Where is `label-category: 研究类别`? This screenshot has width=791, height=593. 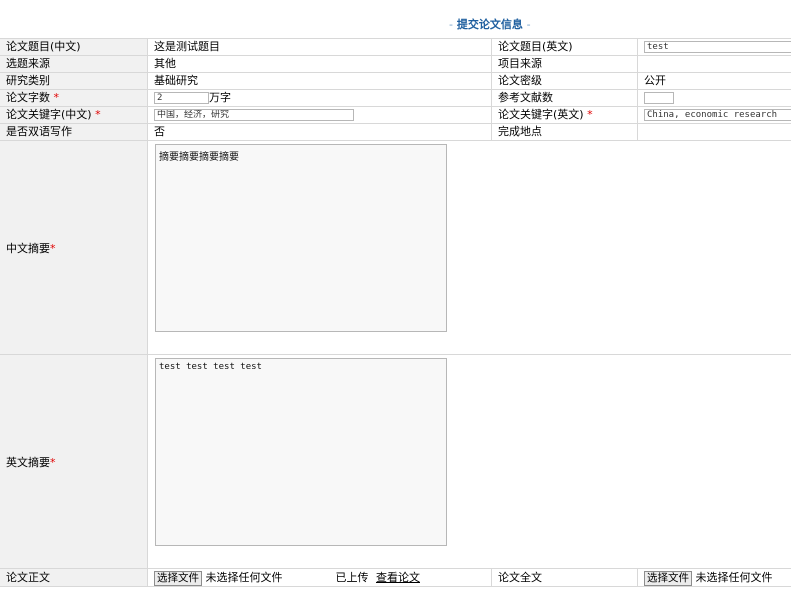
label-category: 研究类别 is located at coordinates (74, 81).